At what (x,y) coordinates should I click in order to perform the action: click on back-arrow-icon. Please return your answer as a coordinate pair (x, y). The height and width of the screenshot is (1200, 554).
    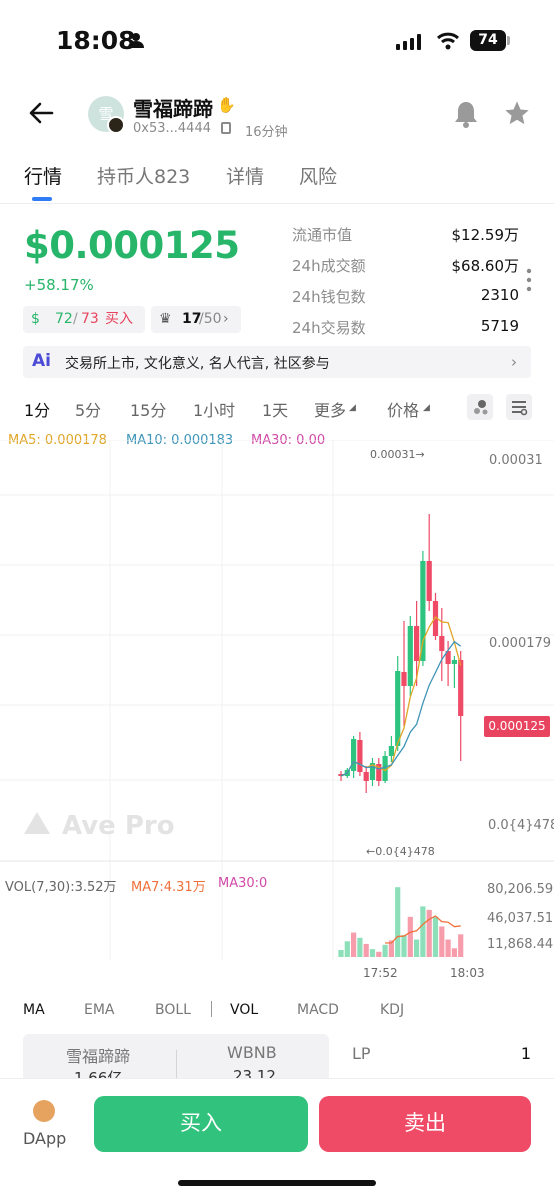
    Looking at the image, I should click on (41, 113).